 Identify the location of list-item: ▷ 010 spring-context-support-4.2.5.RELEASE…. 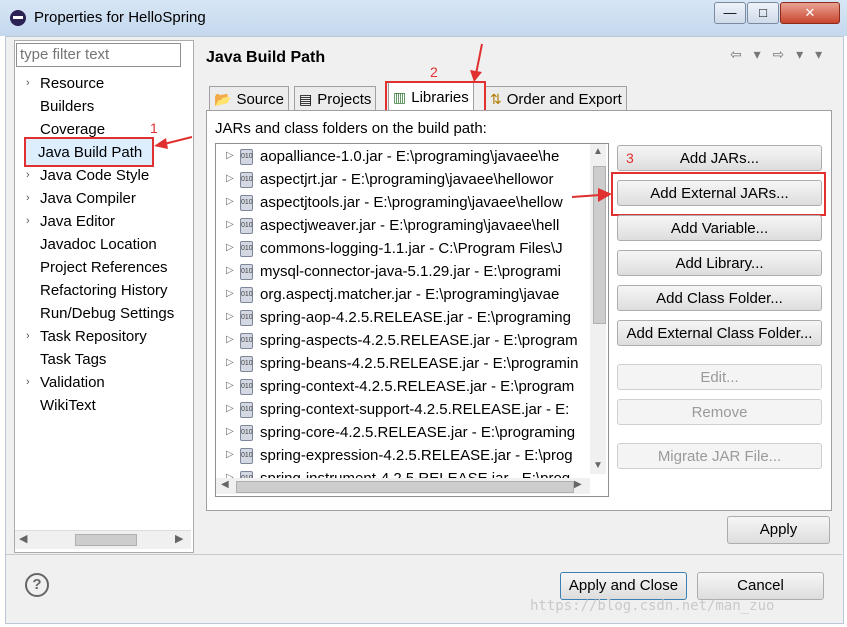
(402, 410).